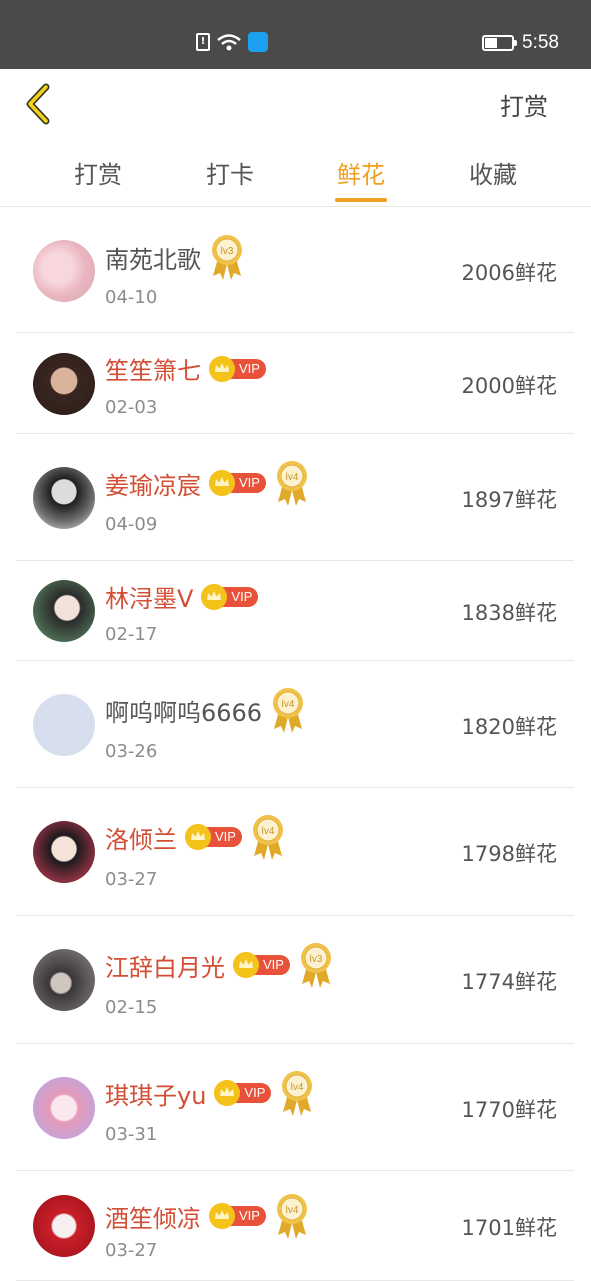  Describe the element at coordinates (153, 1216) in the screenshot. I see `user-name: 酒笙倾凉` at that location.